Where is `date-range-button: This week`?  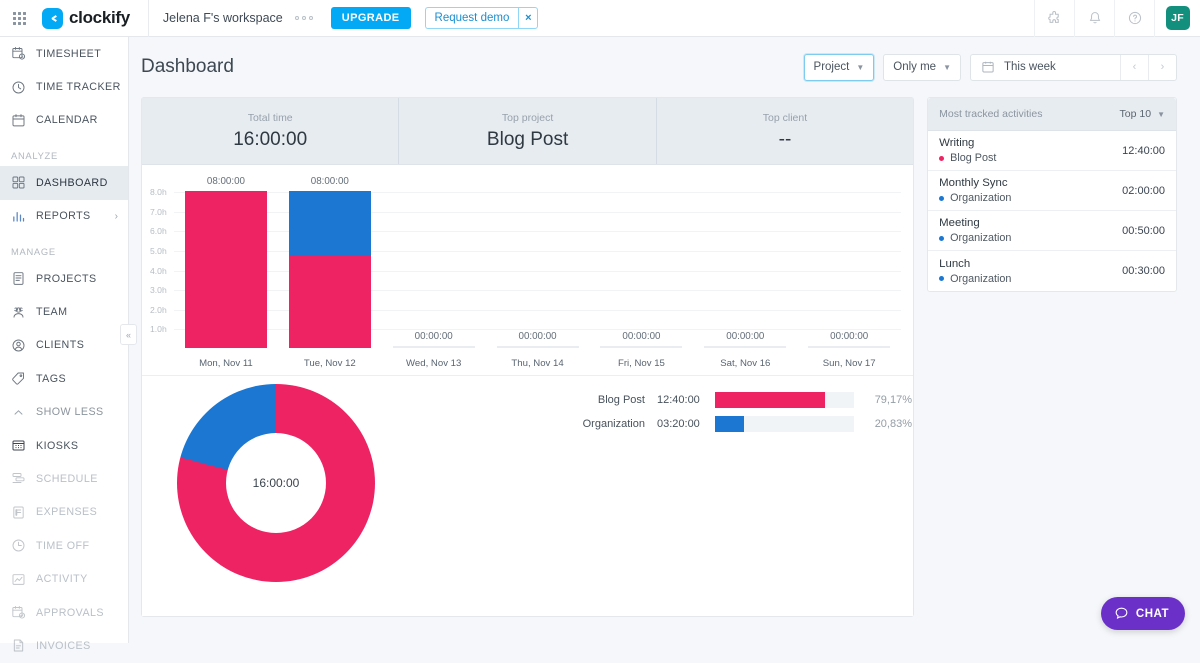 date-range-button: This week is located at coordinates (1045, 67).